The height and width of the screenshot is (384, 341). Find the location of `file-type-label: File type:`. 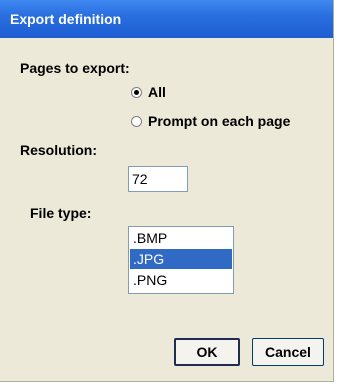

file-type-label: File type: is located at coordinates (61, 213).